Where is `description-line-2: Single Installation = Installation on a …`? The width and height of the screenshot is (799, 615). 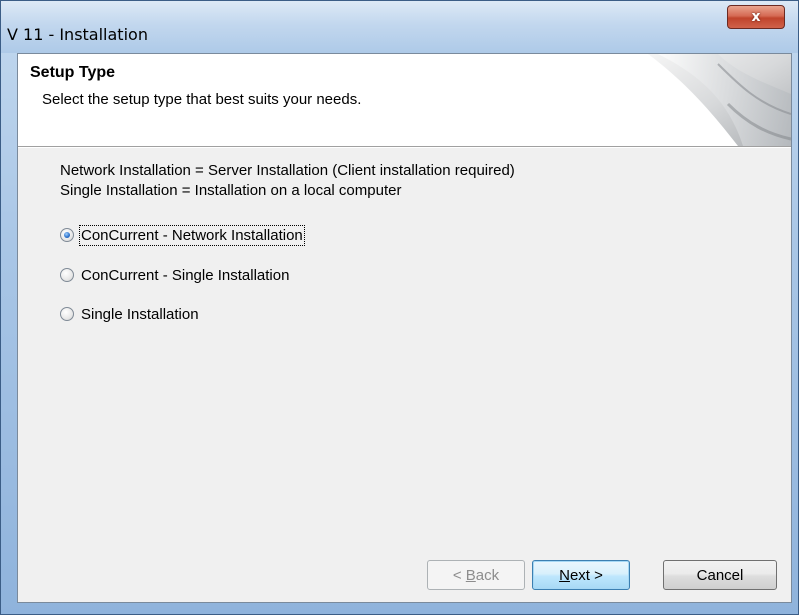 description-line-2: Single Installation = Installation on a … is located at coordinates (231, 190).